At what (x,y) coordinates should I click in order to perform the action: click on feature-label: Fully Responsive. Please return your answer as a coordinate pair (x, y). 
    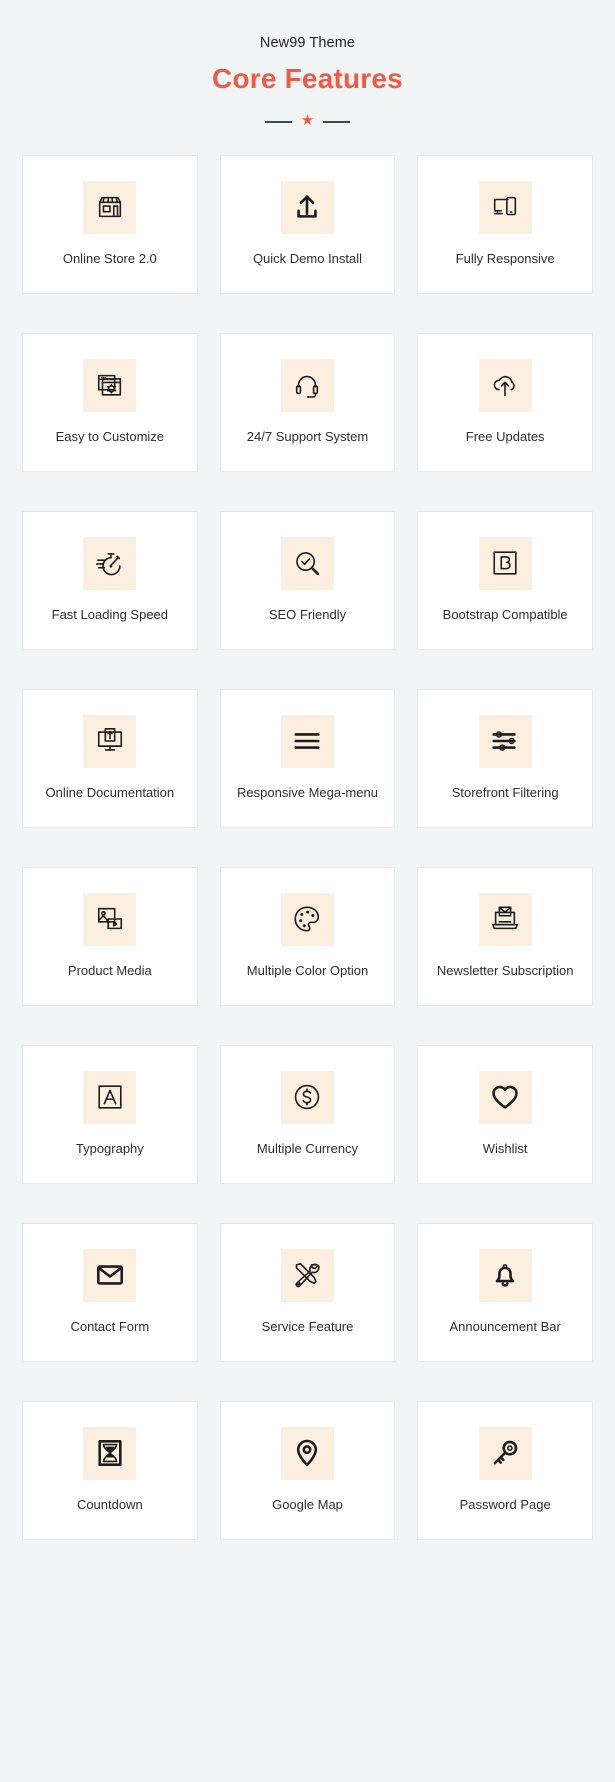
    Looking at the image, I should click on (505, 258).